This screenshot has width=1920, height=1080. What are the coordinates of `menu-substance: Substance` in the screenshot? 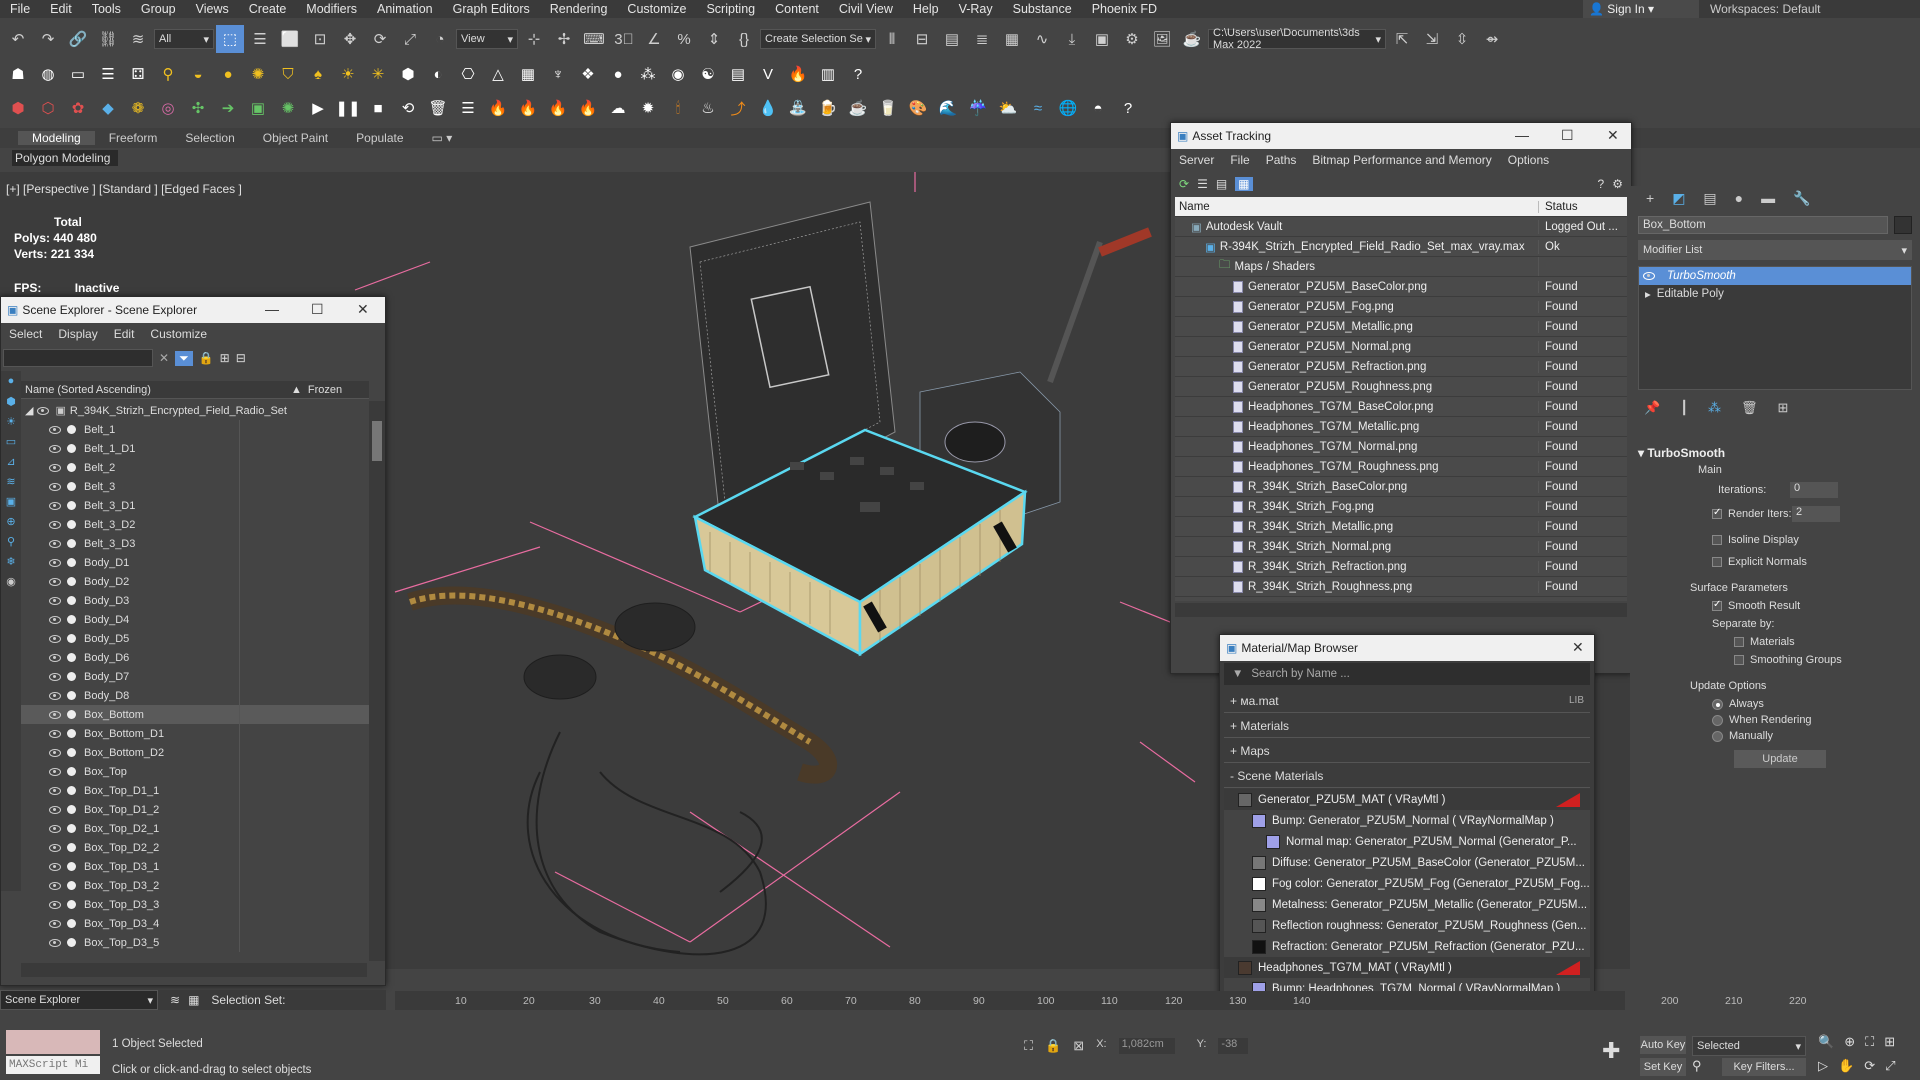 It's located at (1042, 9).